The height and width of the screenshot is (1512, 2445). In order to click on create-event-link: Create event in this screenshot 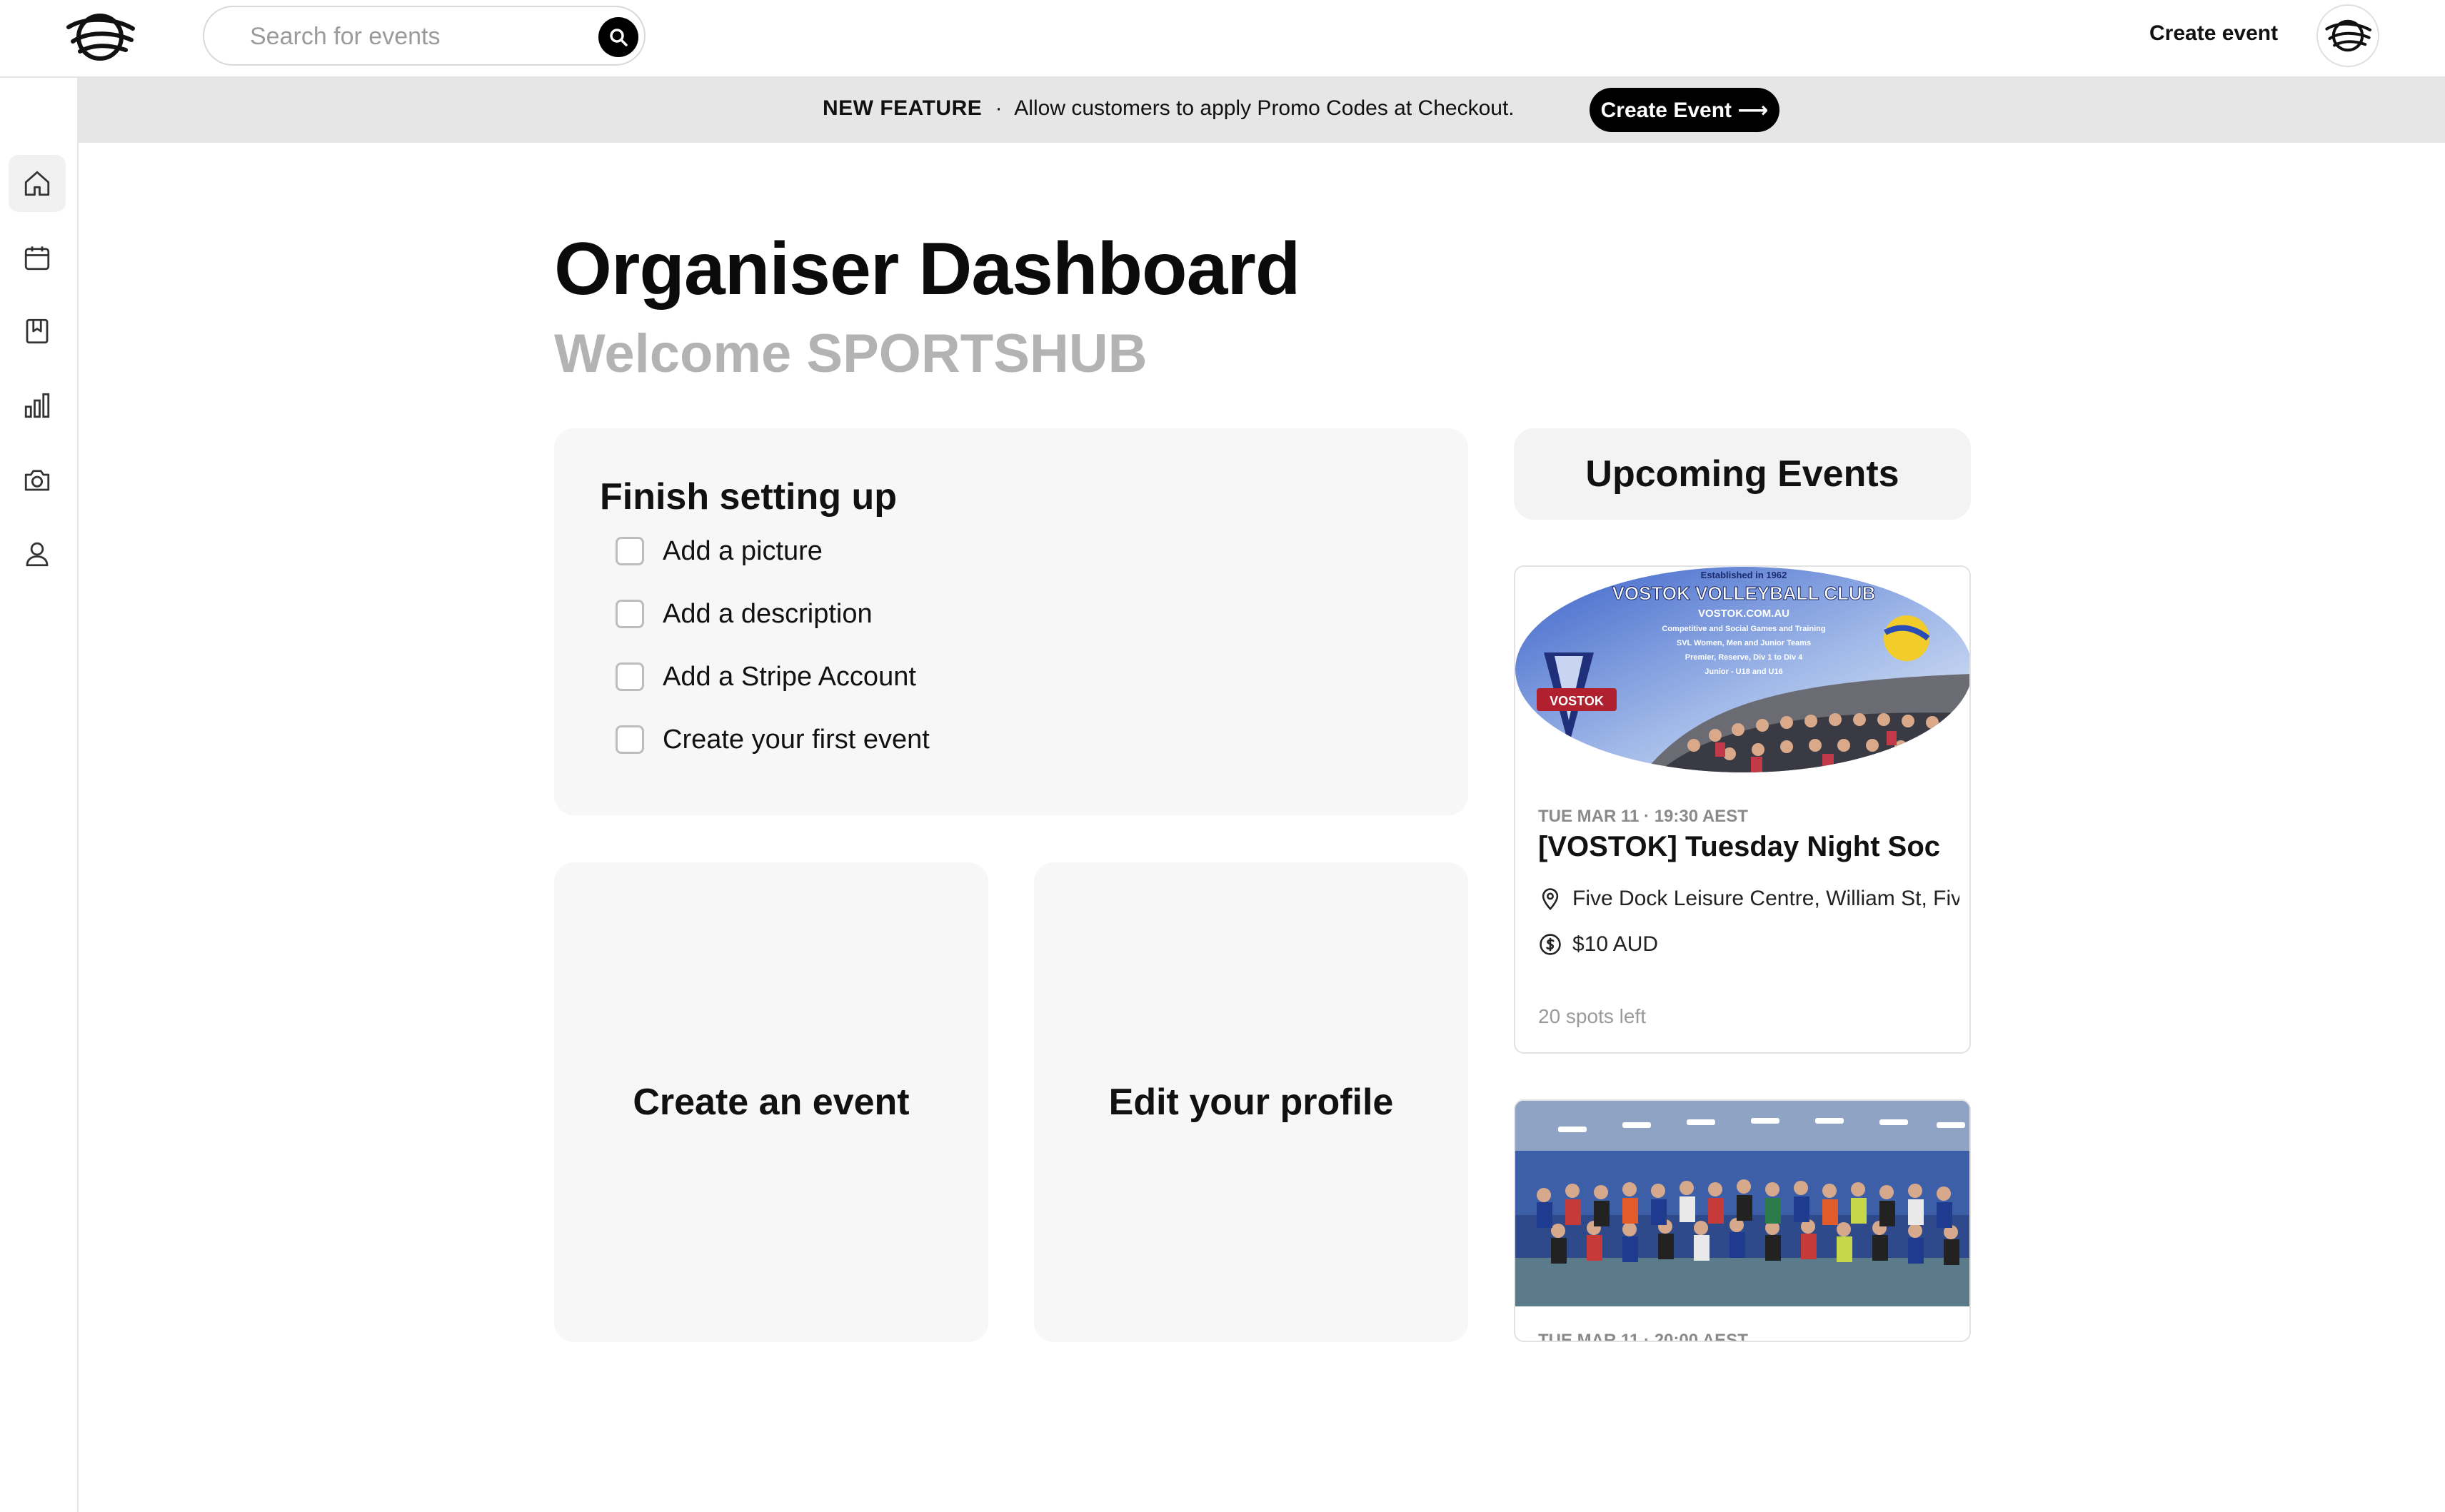, I will do `click(2214, 33)`.